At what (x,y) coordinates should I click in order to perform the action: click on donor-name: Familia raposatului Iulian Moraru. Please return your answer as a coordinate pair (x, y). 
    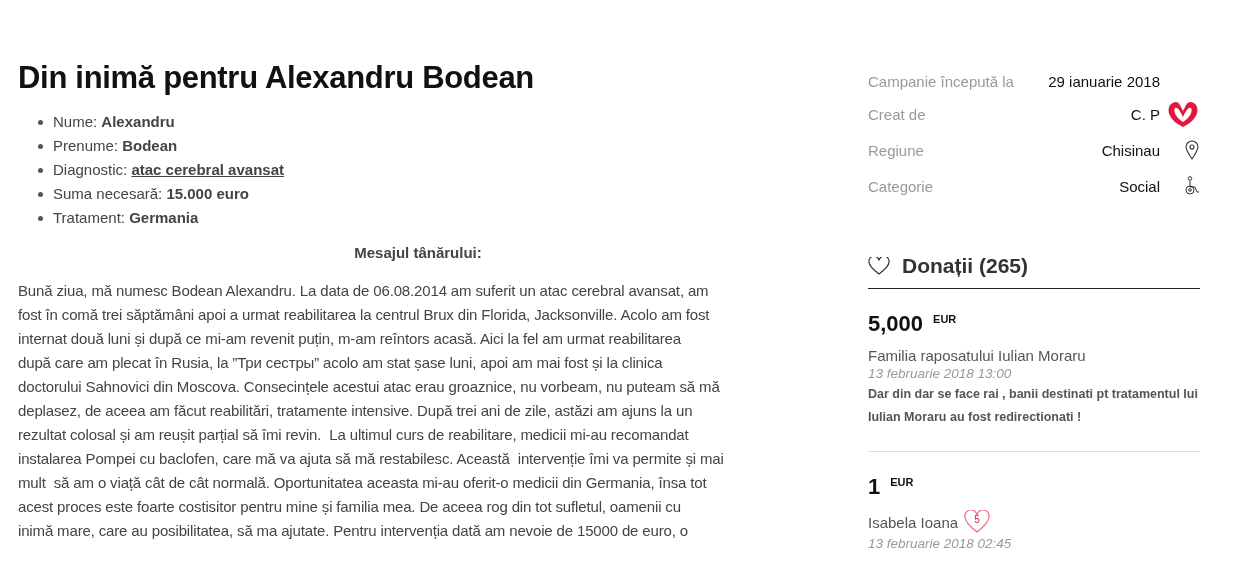
    Looking at the image, I should click on (977, 355).